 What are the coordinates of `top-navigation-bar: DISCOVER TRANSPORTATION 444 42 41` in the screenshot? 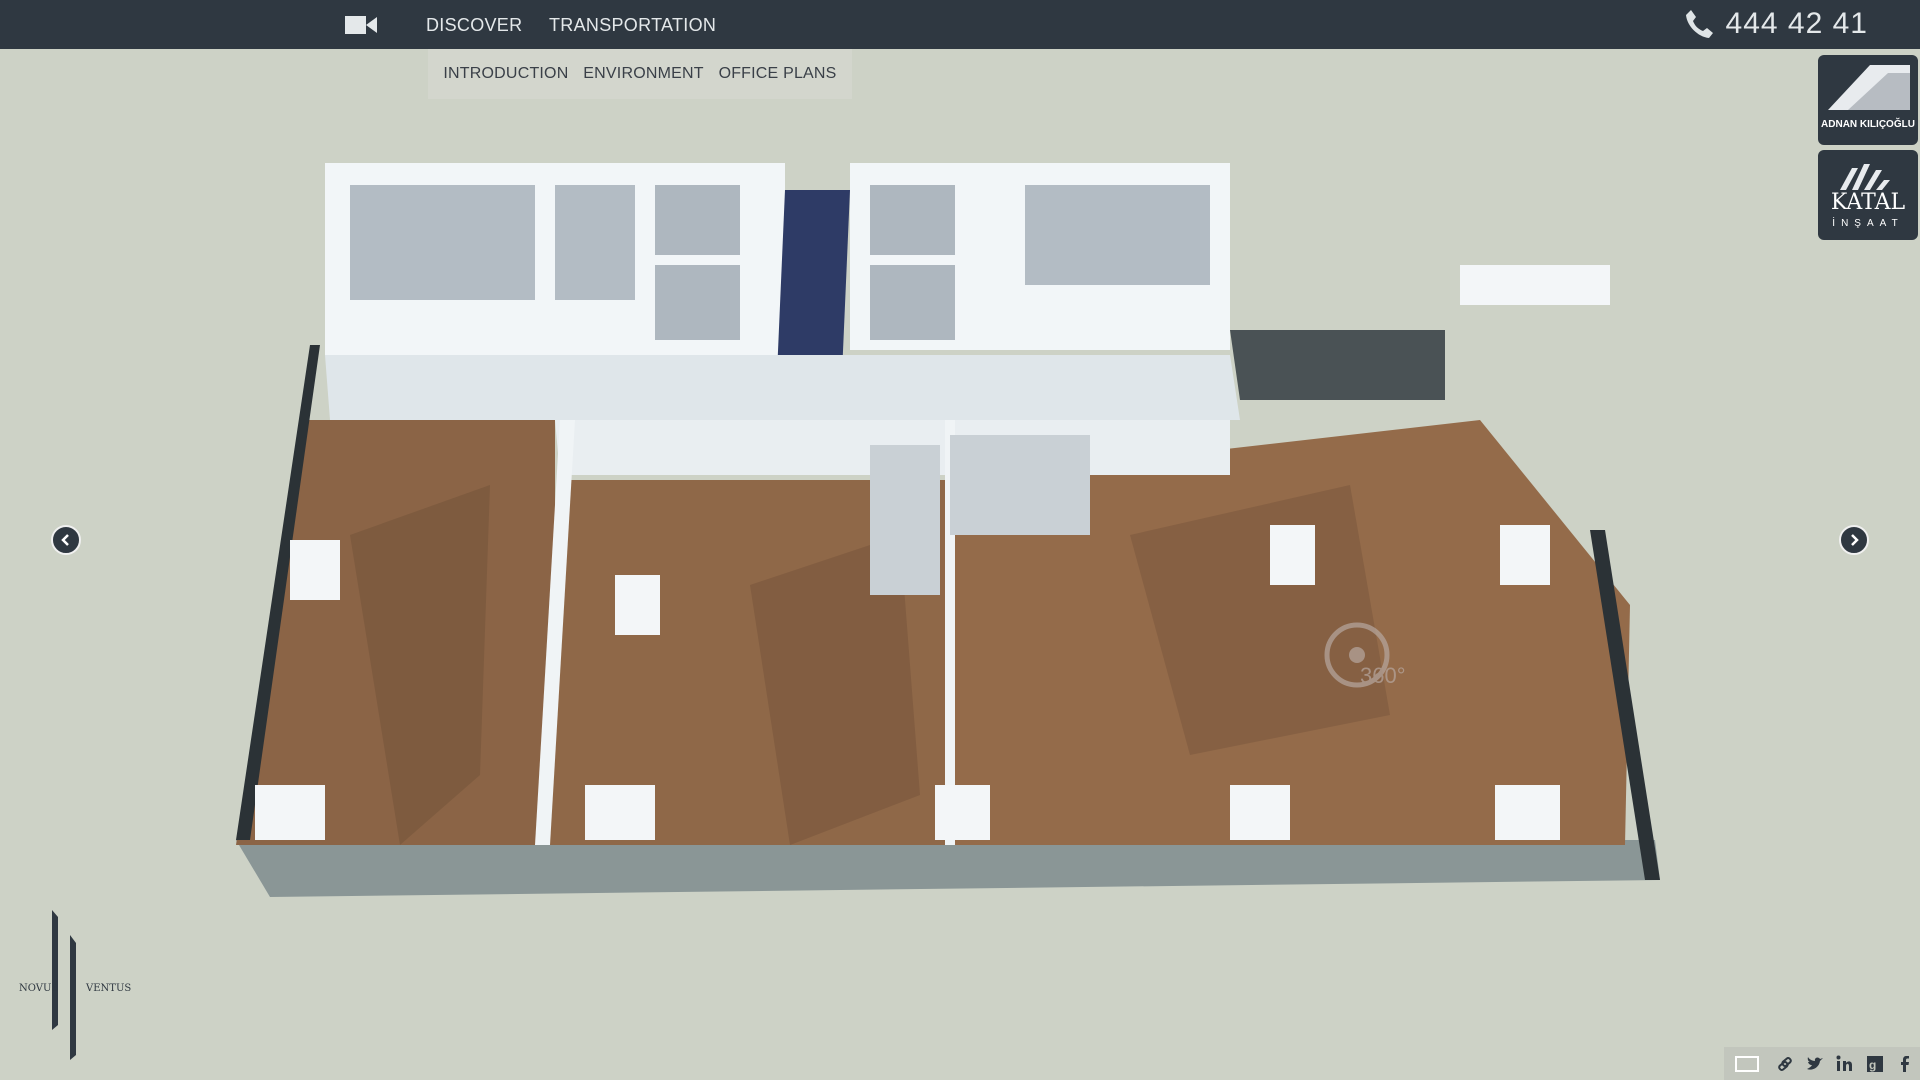 It's located at (960, 24).